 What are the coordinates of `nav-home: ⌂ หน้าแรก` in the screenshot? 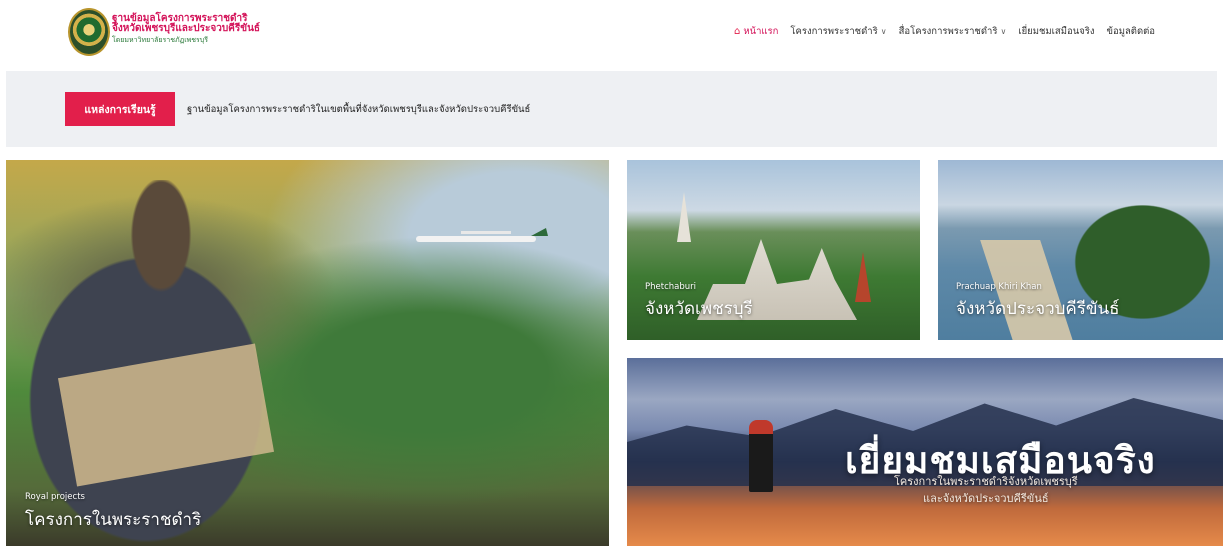 It's located at (756, 31).